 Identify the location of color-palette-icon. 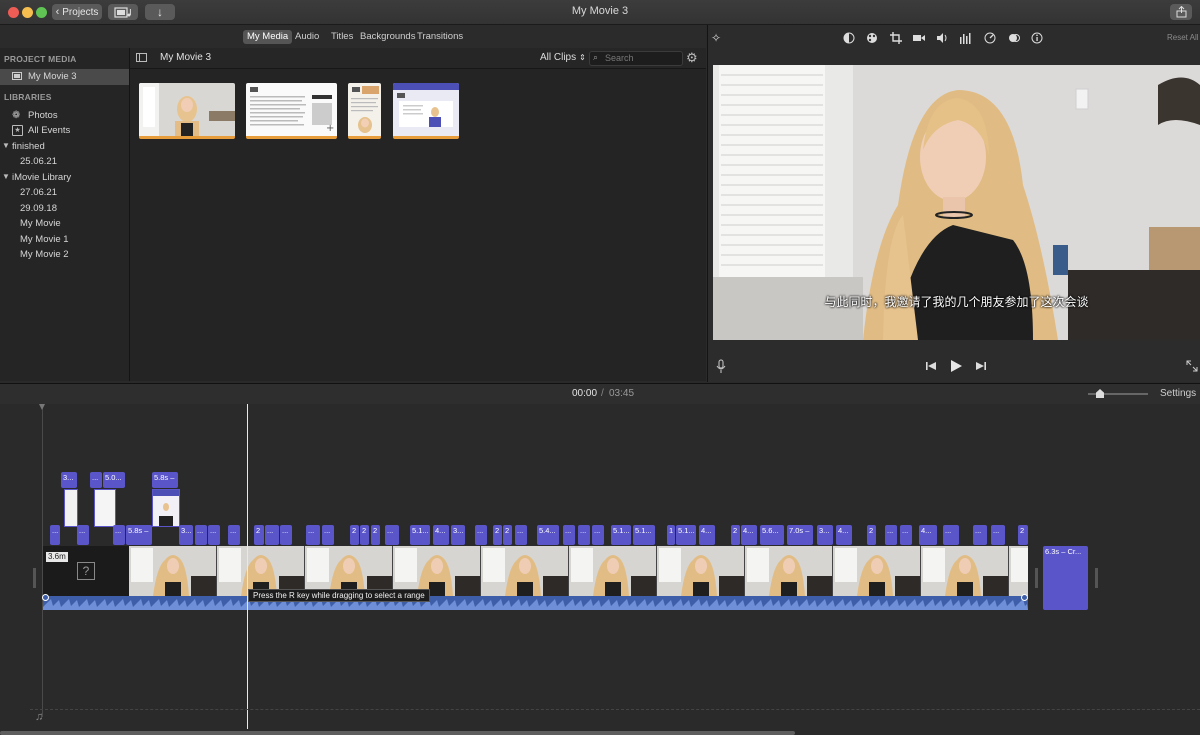
(872, 38).